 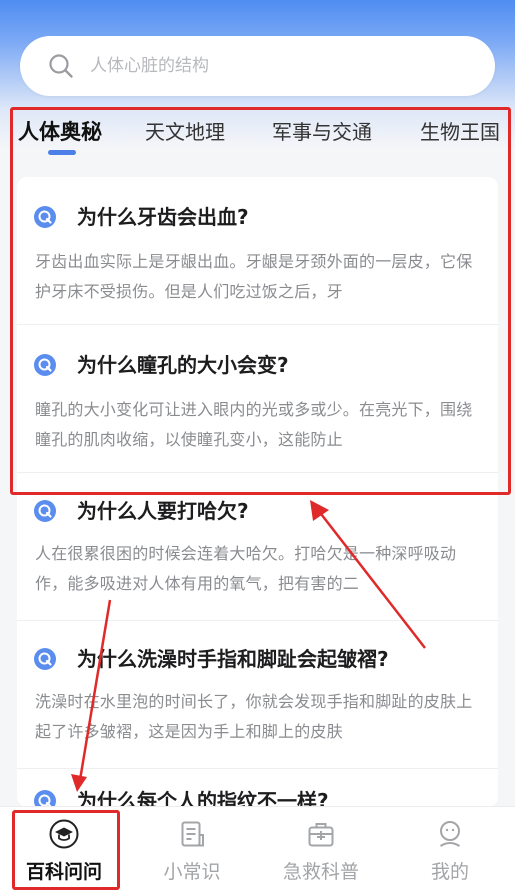 What do you see at coordinates (192, 849) in the screenshot?
I see `nav-item-tips: 小常识` at bounding box center [192, 849].